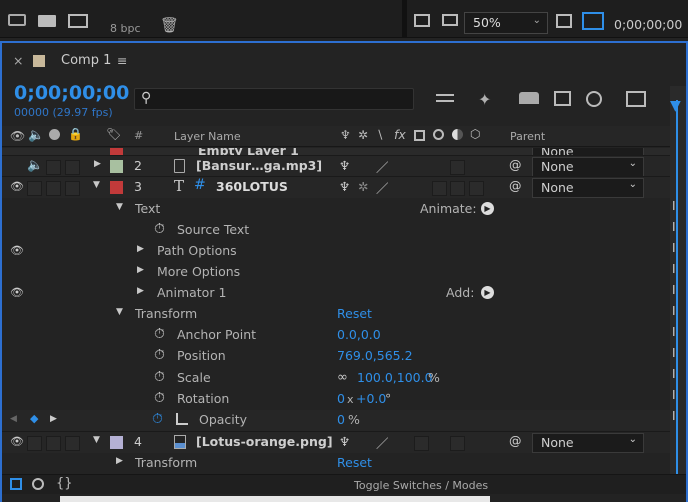 This screenshot has height=502, width=688. Describe the element at coordinates (336, 230) in the screenshot. I see `property-source-text: ⏱ Source Text` at that location.